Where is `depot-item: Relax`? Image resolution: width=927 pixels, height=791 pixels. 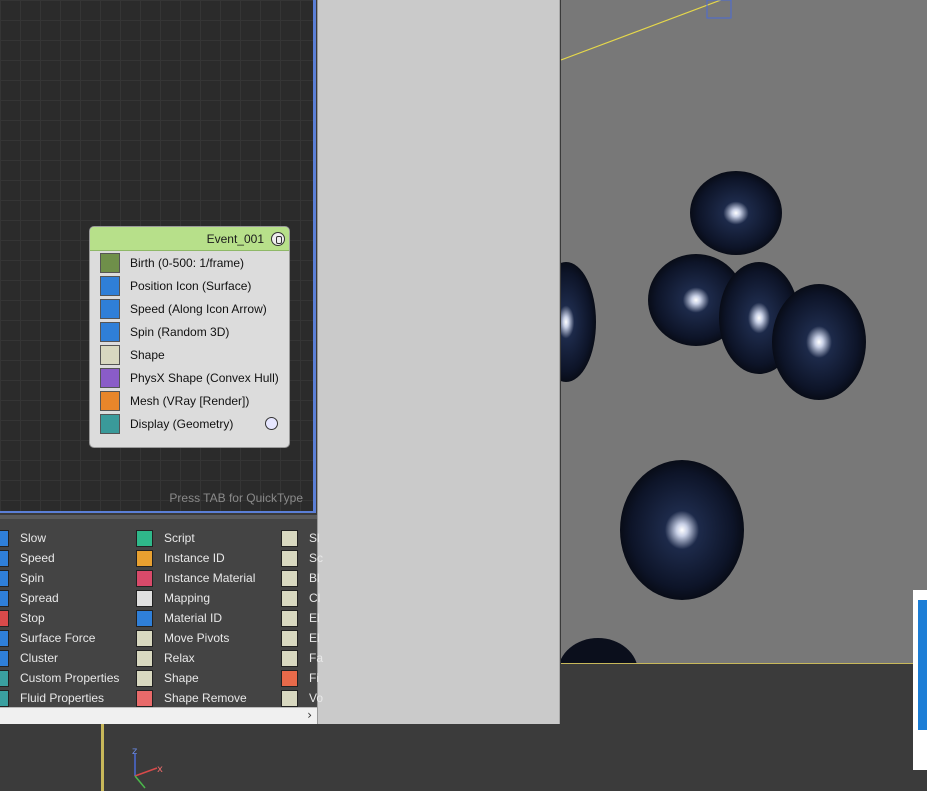 depot-item: Relax is located at coordinates (165, 658).